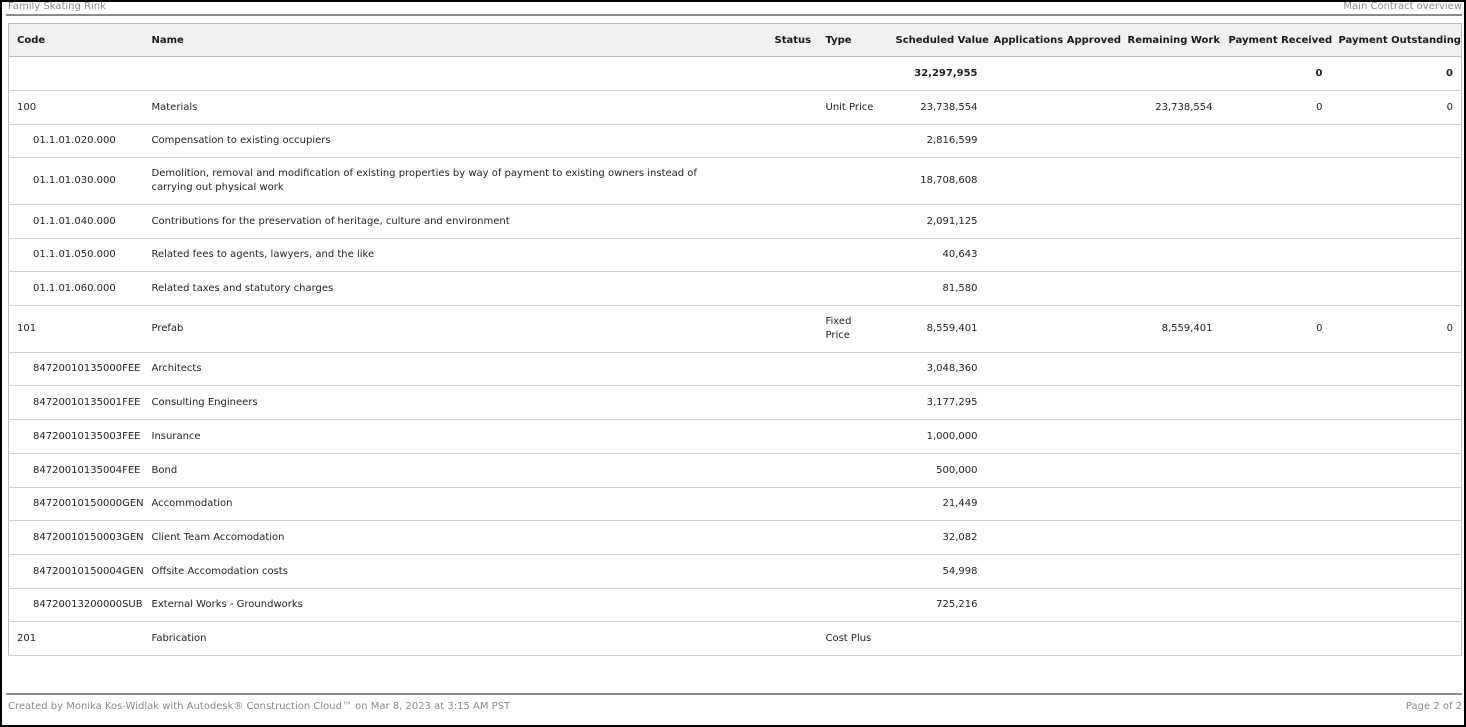  Describe the element at coordinates (792, 40) in the screenshot. I see `column-header-status: Status` at that location.